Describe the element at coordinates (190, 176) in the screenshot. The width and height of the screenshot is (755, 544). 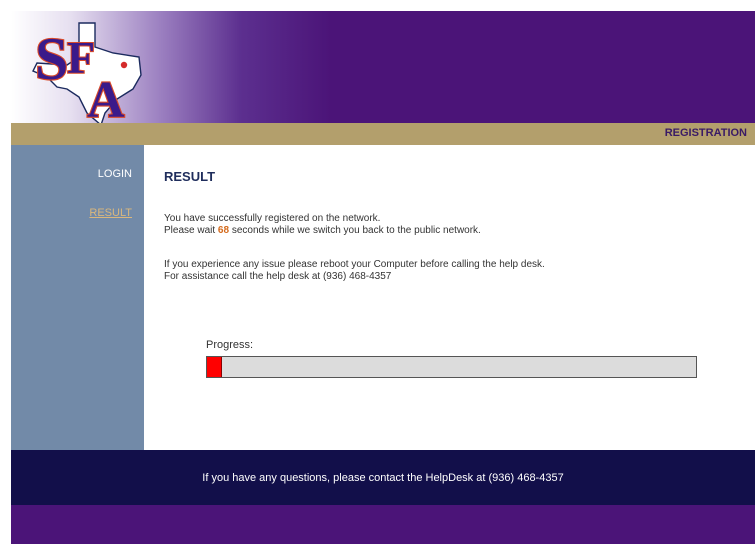
I see `page-title: RESULT` at that location.